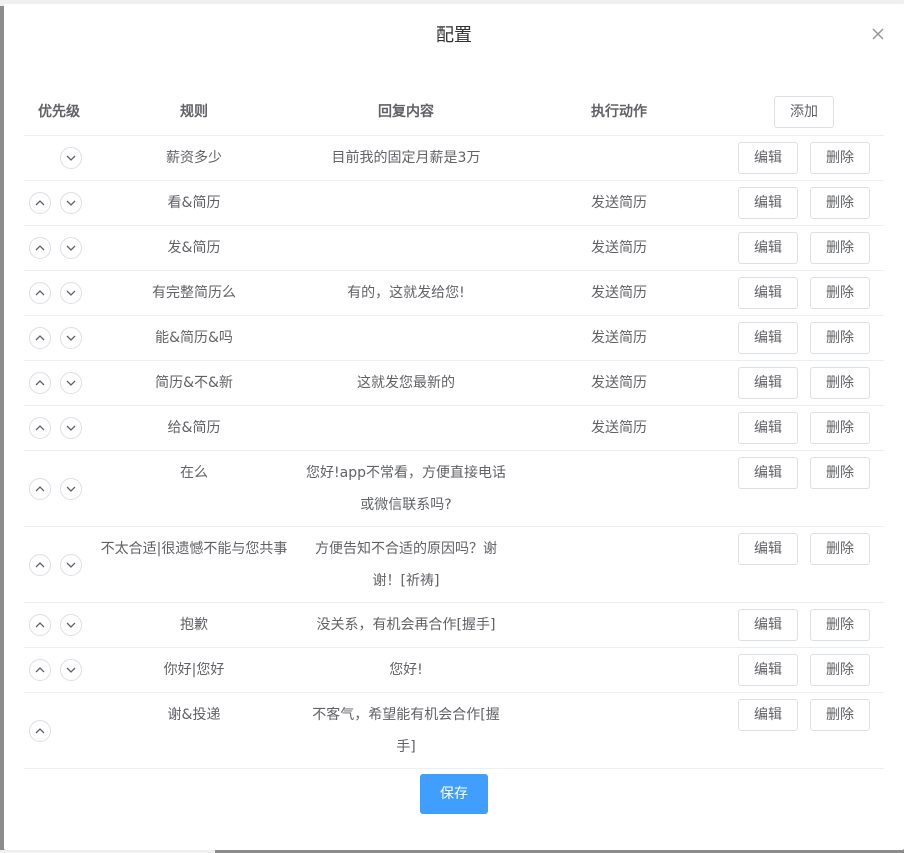 This screenshot has width=904, height=853. Describe the element at coordinates (454, 489) in the screenshot. I see `table-row: 在么 您好!app不常看，方便直接电话或微信联系吗? 编辑 删除` at that location.